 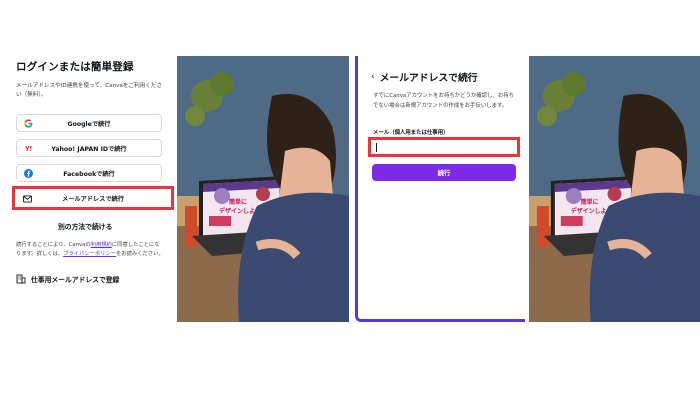 I want to click on email-continue-label: メールアドレスで続行, so click(x=93, y=199).